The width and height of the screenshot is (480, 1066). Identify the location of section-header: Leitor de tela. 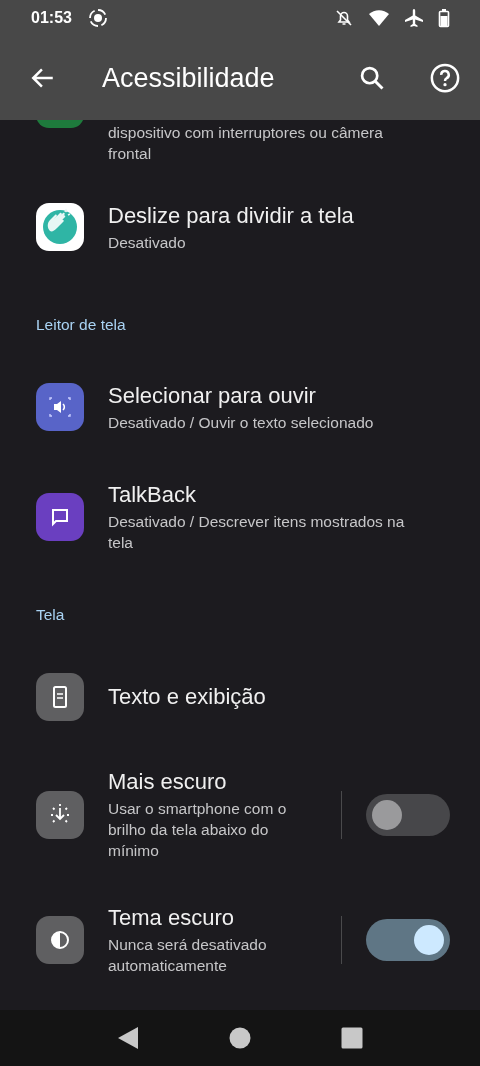
(81, 325).